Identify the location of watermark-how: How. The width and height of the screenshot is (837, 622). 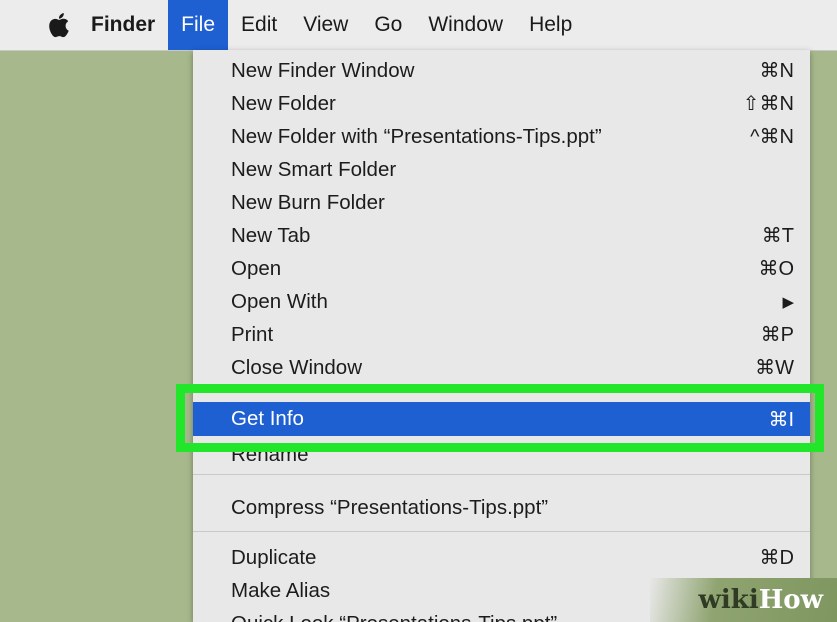
(790, 600).